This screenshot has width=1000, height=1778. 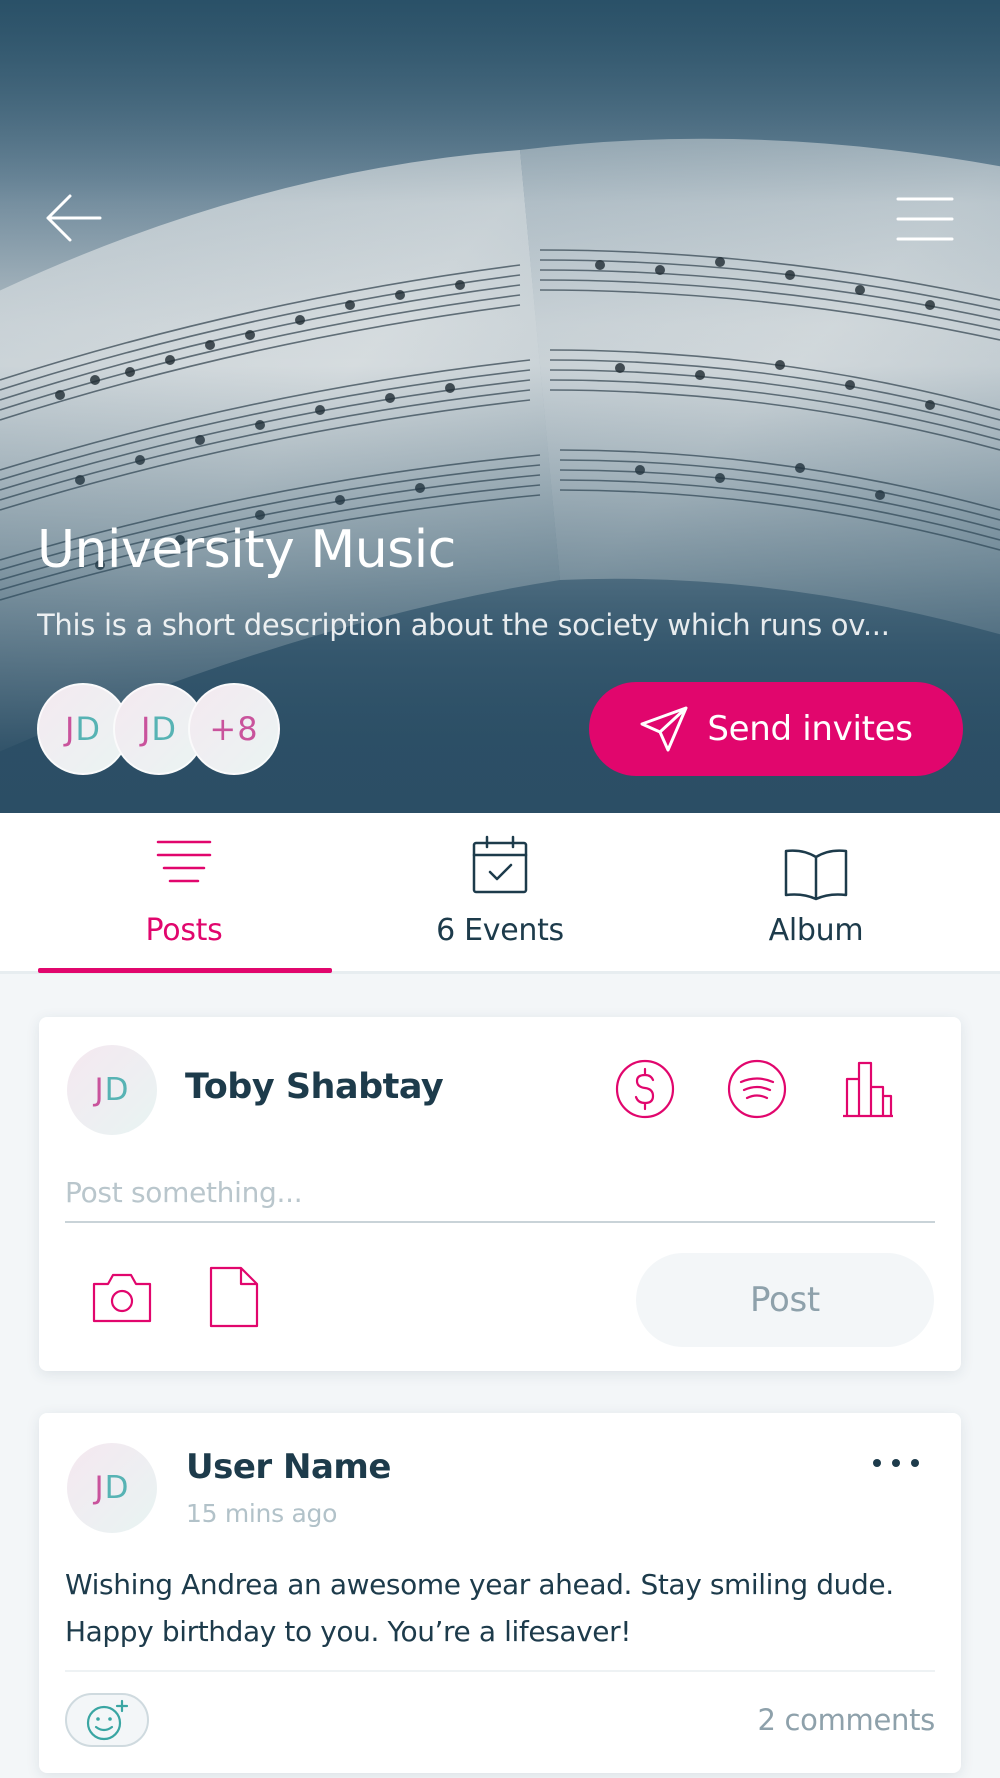 What do you see at coordinates (500, 930) in the screenshot?
I see `tab-label: 6 Events` at bounding box center [500, 930].